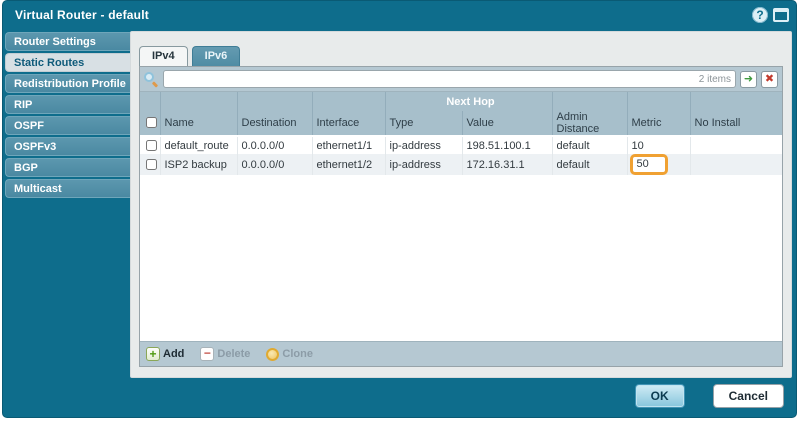  What do you see at coordinates (82, 15) in the screenshot?
I see `dialog-title: Virtual Router - default` at bounding box center [82, 15].